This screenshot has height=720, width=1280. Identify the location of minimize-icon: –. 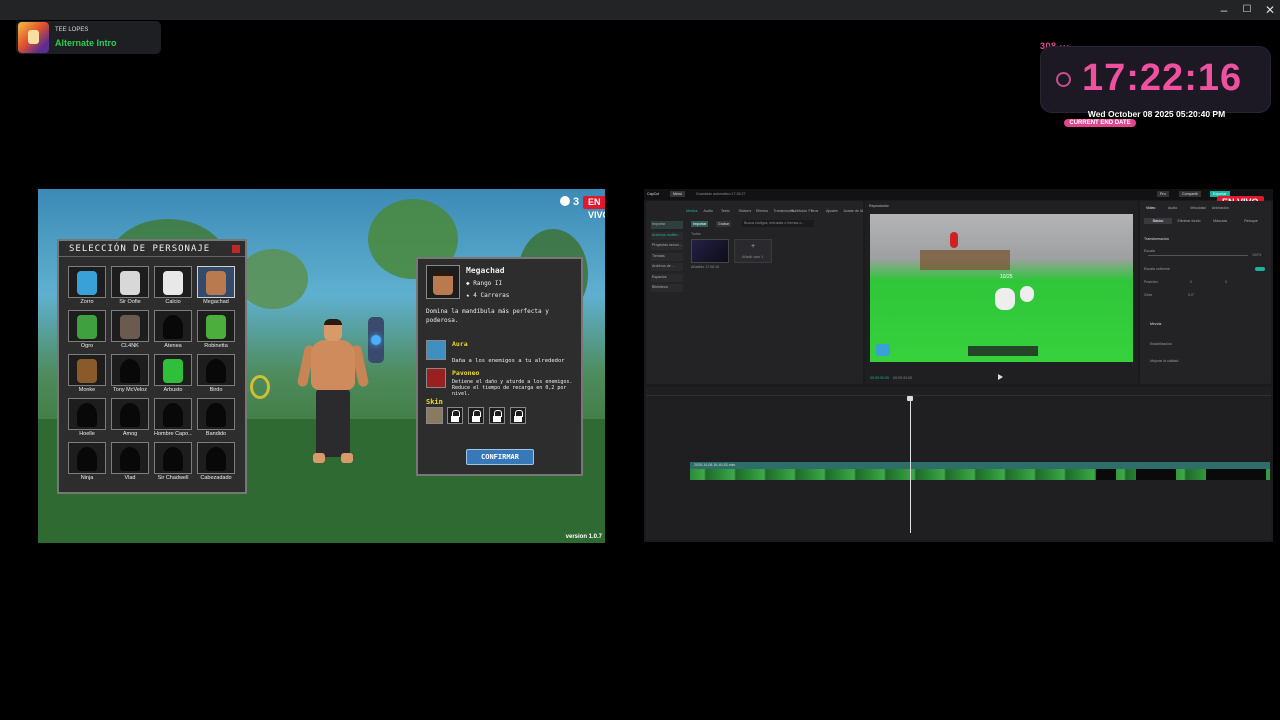
(1224, 10).